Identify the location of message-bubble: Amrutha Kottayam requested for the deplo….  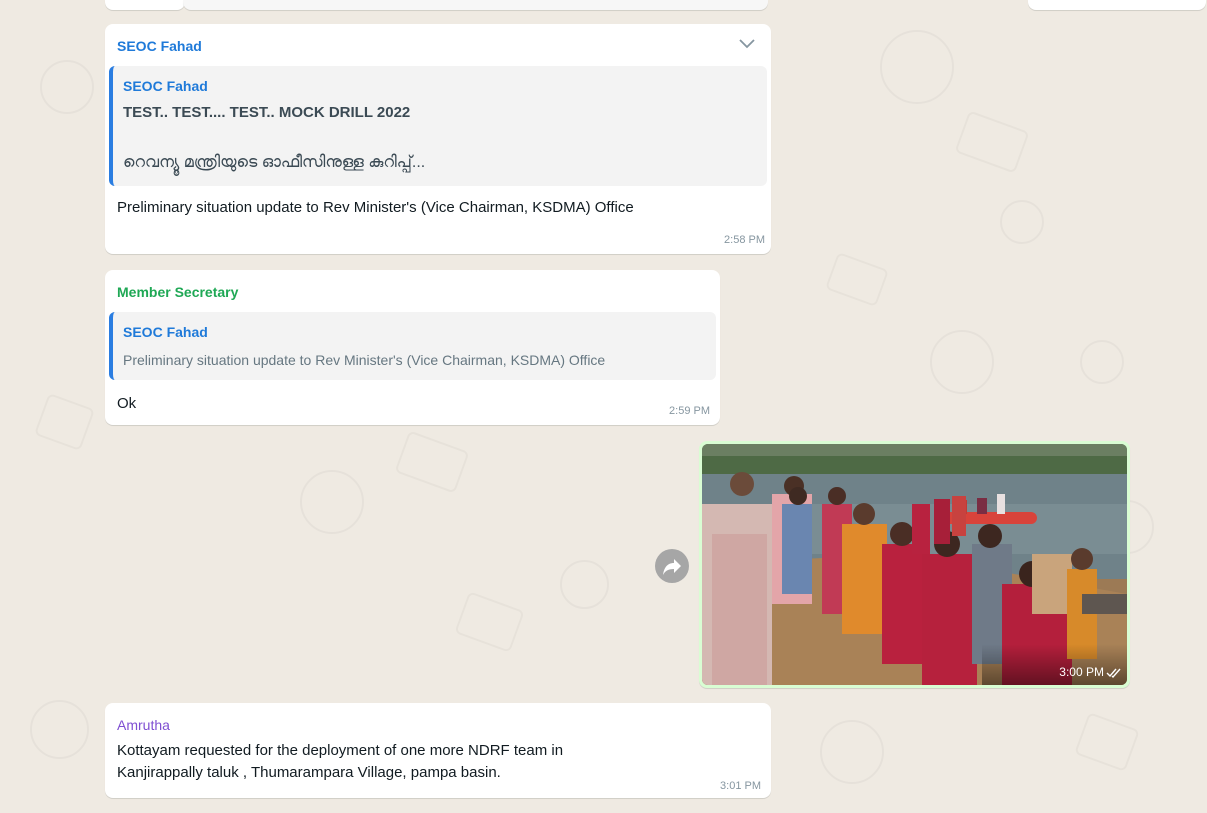
(438, 750).